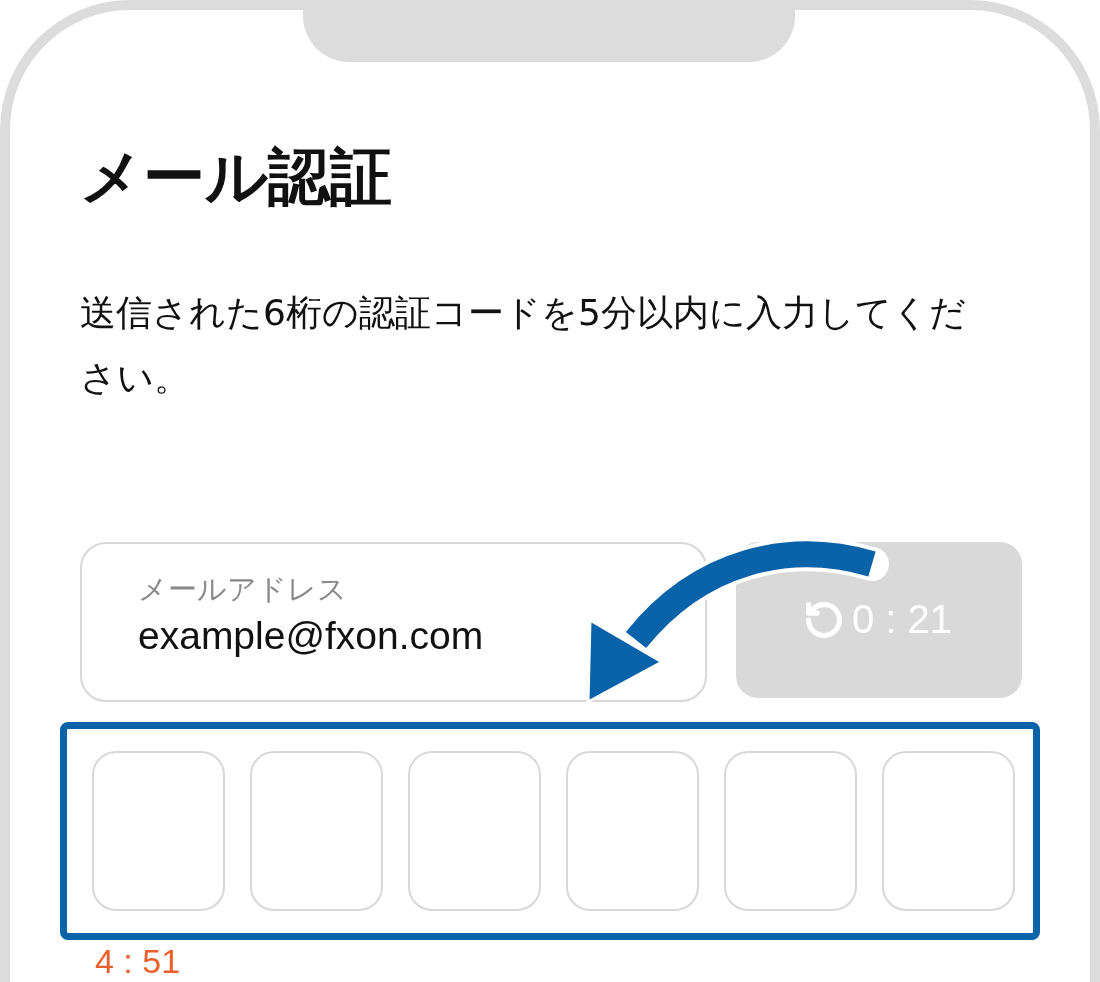 This screenshot has height=982, width=1100. I want to click on refresh-icon, so click(823, 619).